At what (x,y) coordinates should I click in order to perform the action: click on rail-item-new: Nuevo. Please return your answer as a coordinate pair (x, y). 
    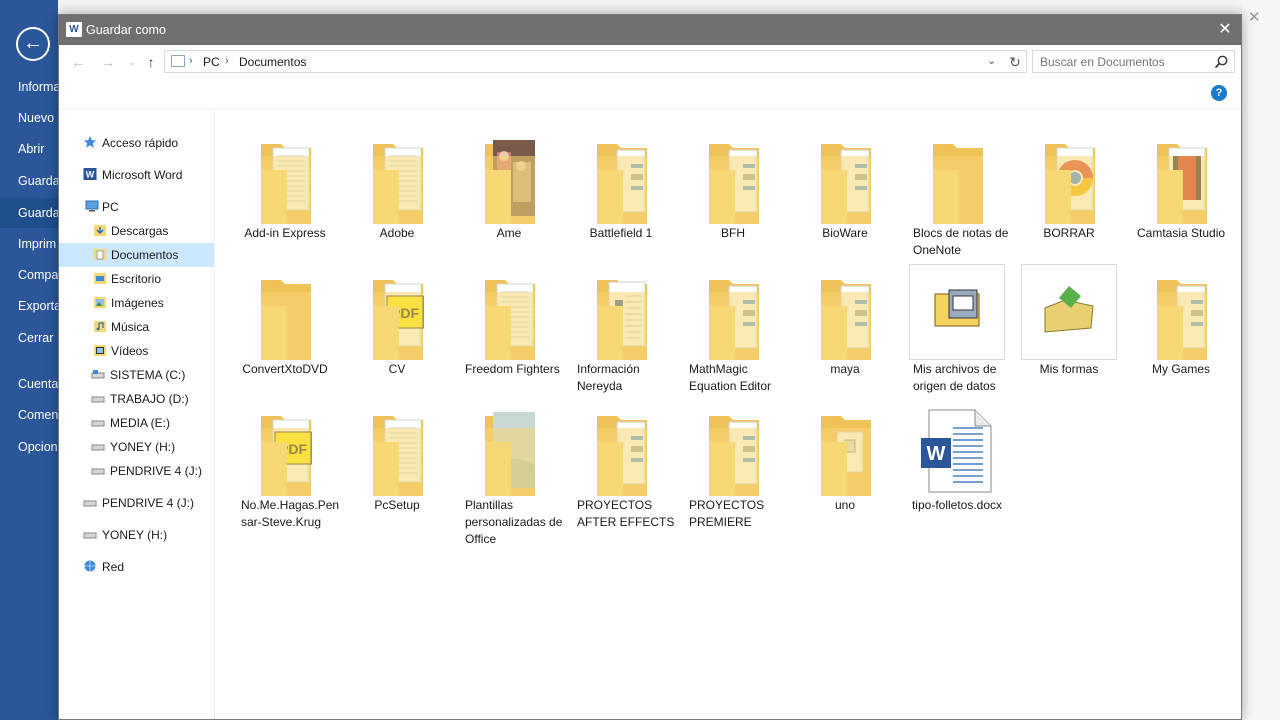
    Looking at the image, I should click on (38, 118).